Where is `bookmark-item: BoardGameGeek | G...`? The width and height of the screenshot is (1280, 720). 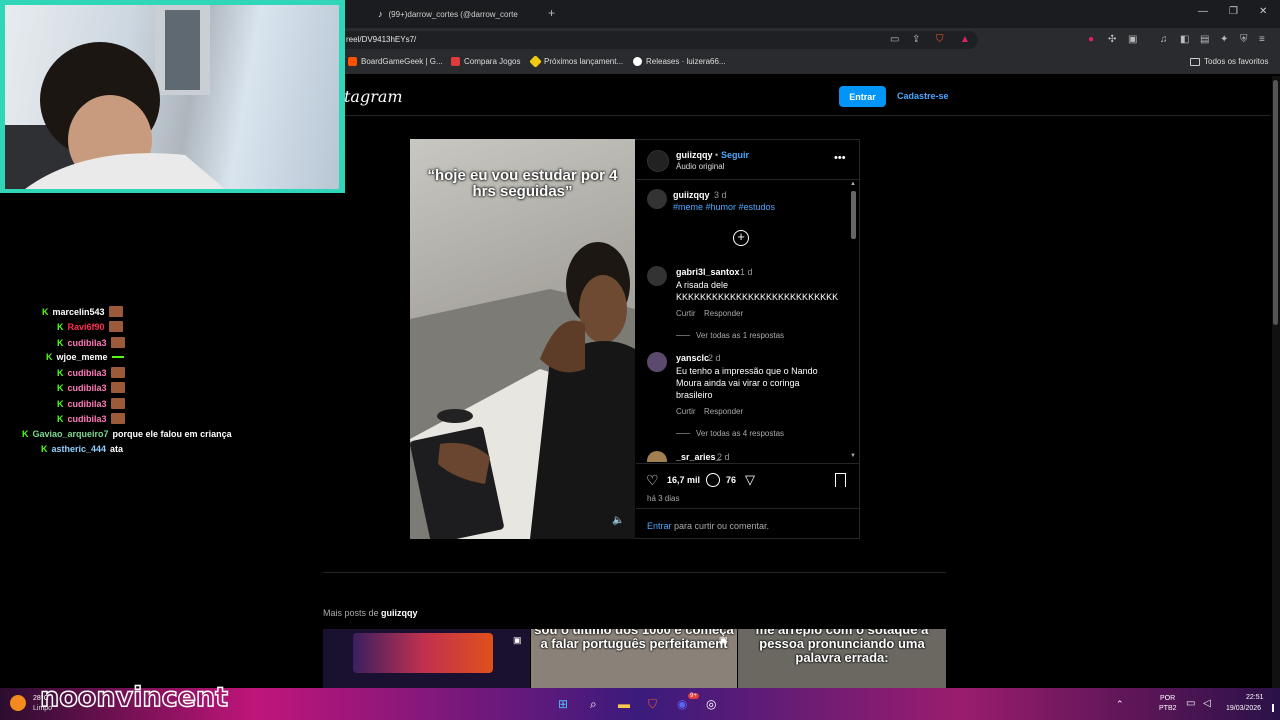 bookmark-item: BoardGameGeek | G... is located at coordinates (395, 61).